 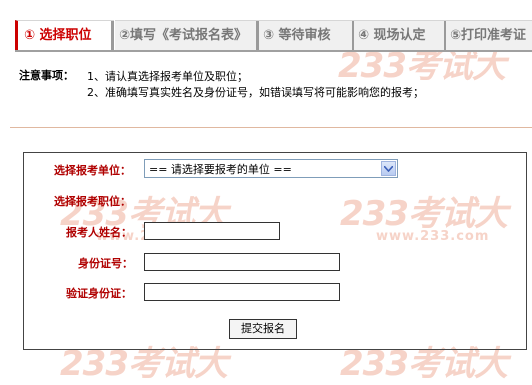 I want to click on unit-select-value: == 请选择要报考的单位 ==, so click(x=220, y=169).